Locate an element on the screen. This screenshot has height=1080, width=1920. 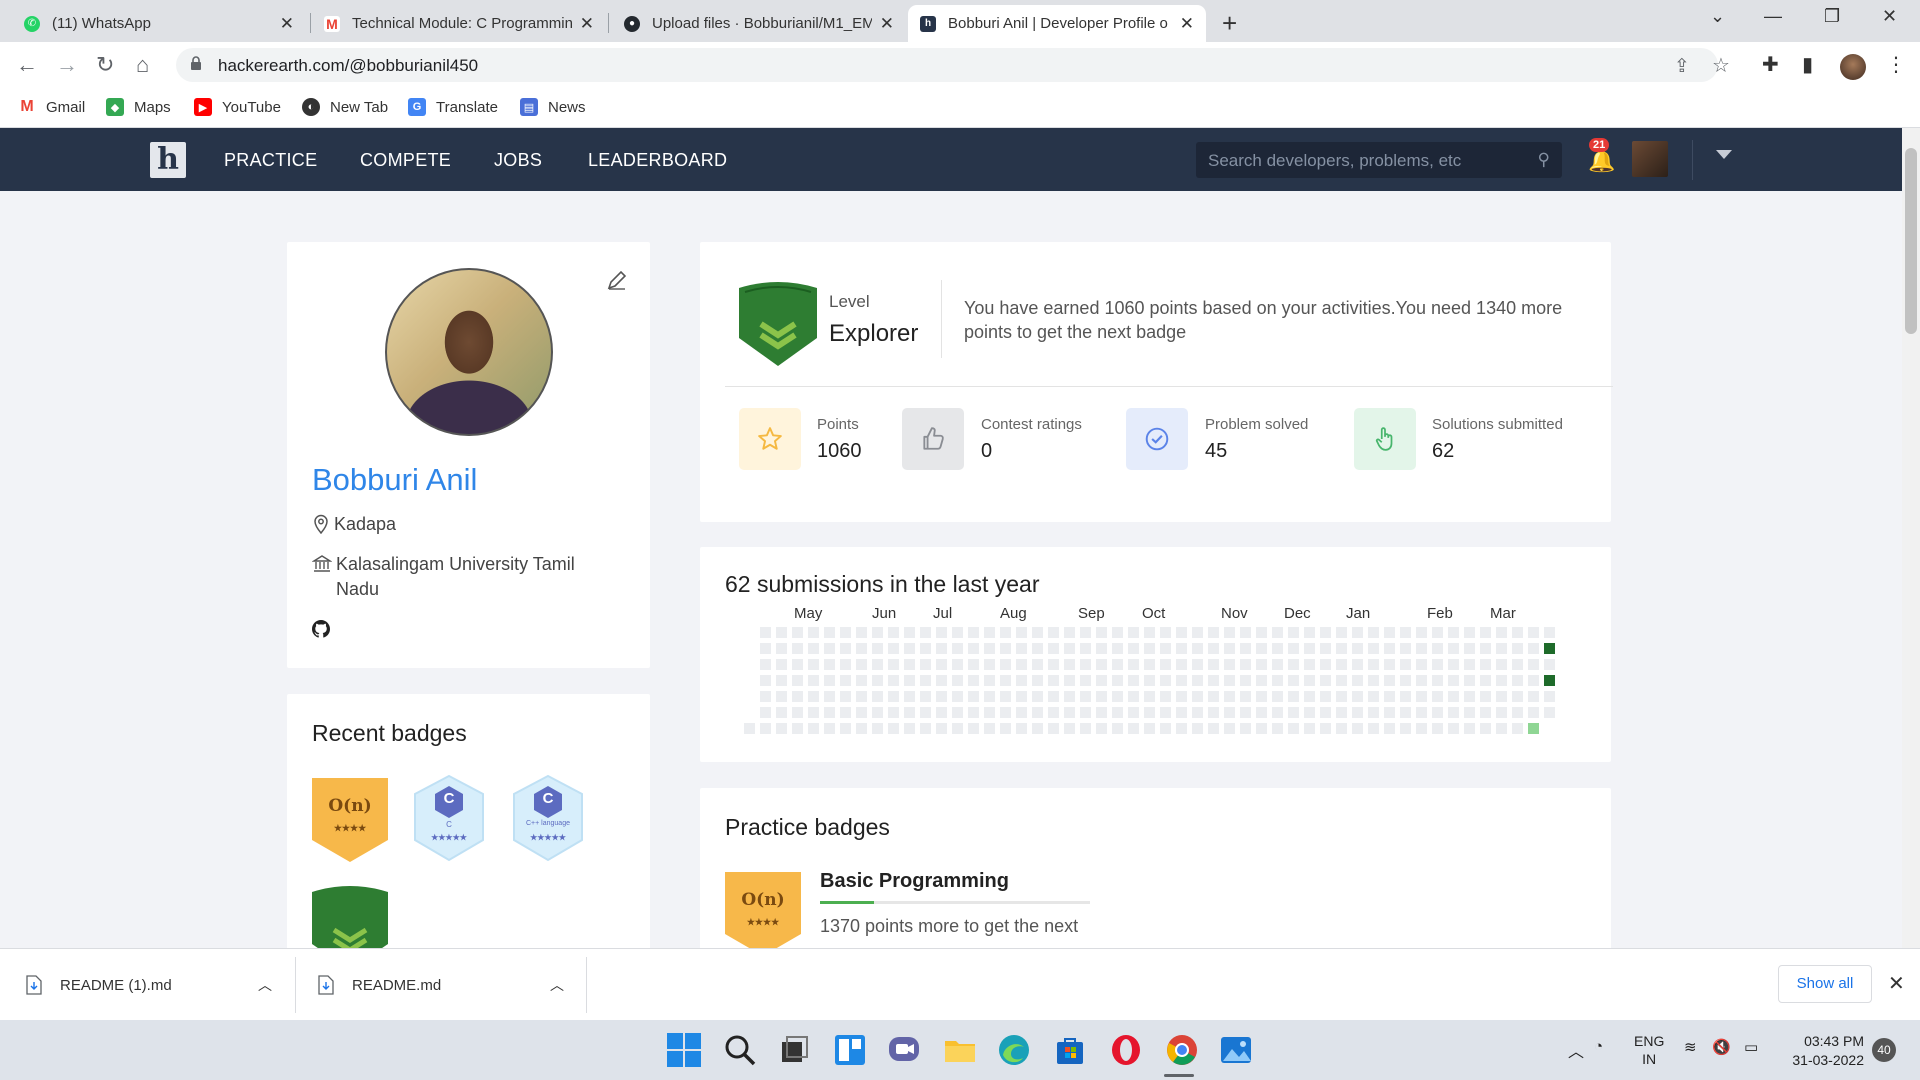
widgets-icon is located at coordinates (850, 1050).